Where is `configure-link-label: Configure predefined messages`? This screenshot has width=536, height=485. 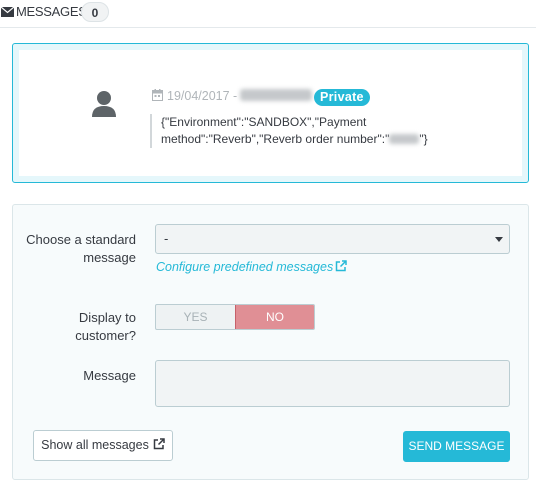
configure-link-label: Configure predefined messages is located at coordinates (245, 267).